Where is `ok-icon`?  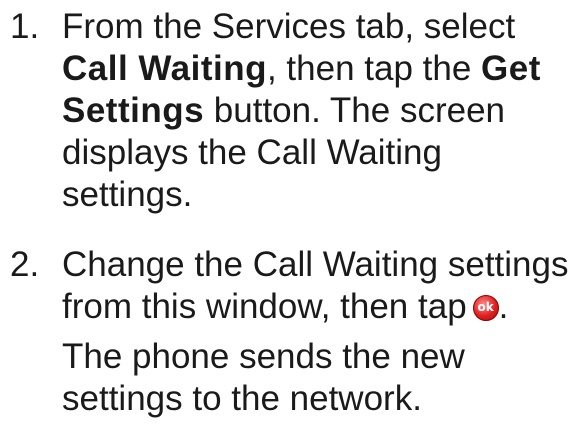
ok-icon is located at coordinates (485, 308).